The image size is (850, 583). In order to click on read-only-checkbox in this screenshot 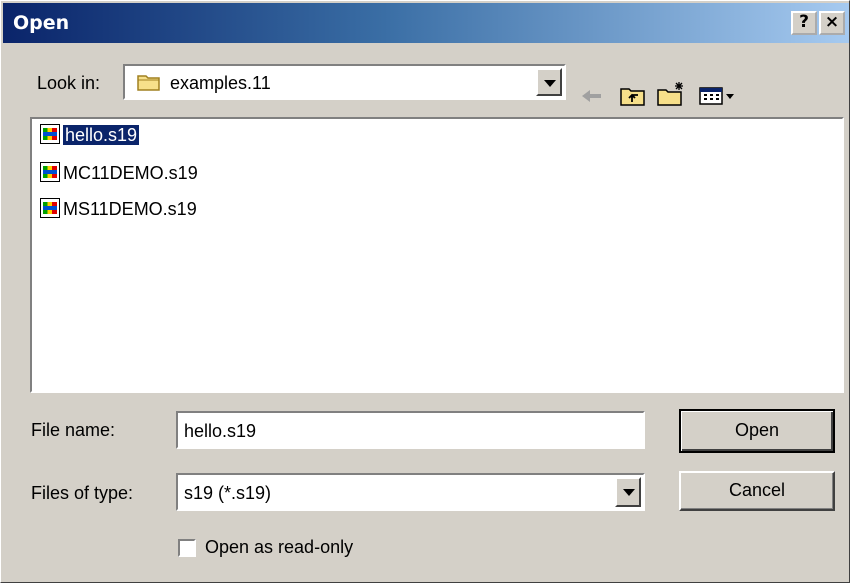, I will do `click(187, 548)`.